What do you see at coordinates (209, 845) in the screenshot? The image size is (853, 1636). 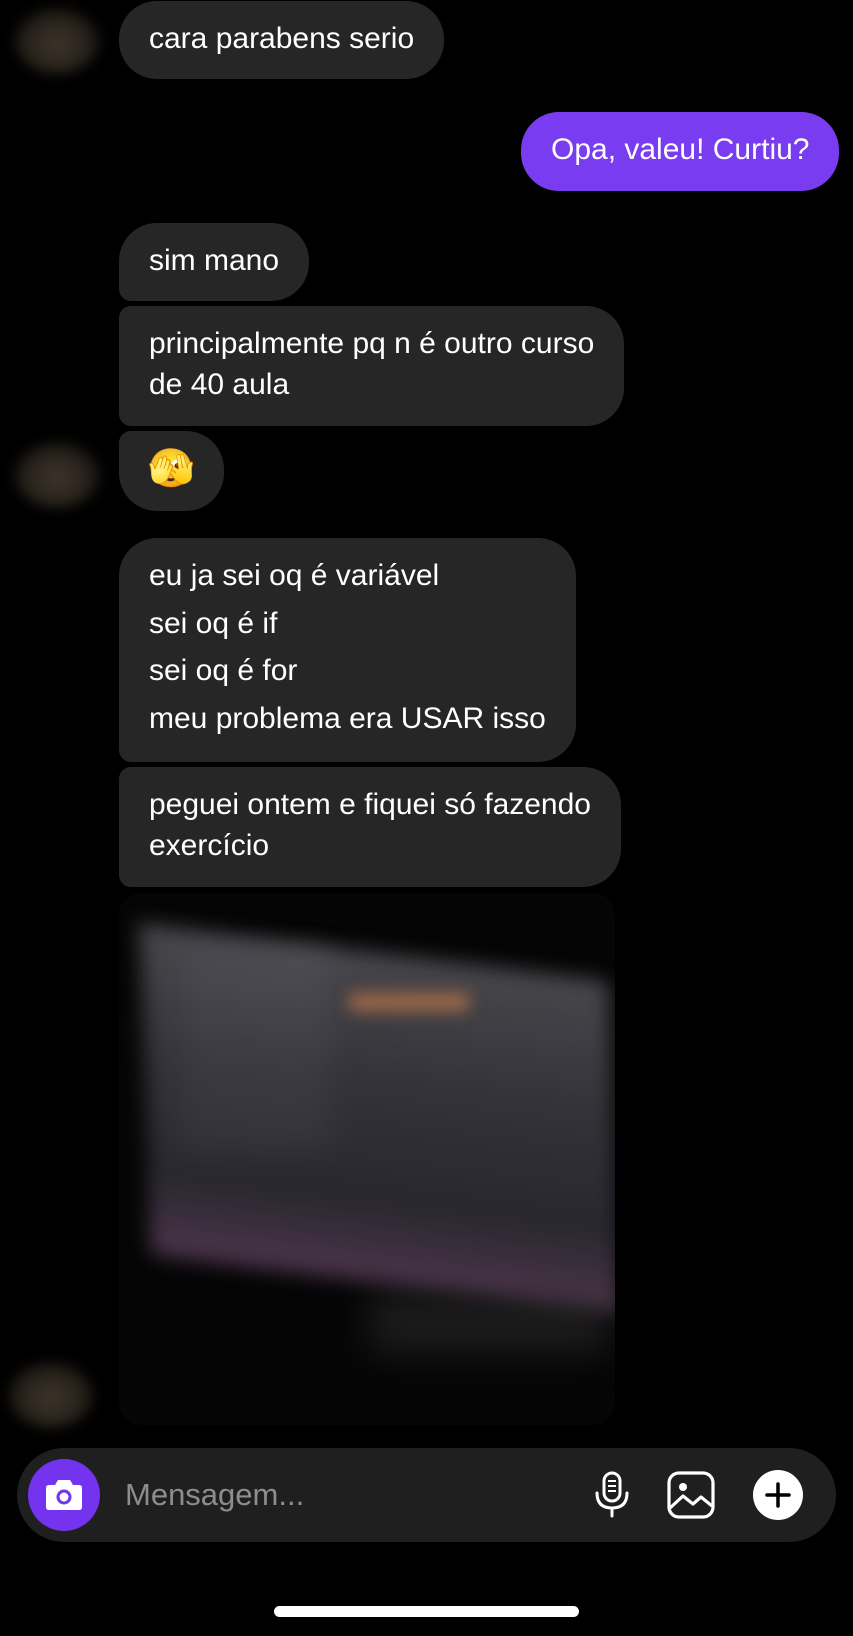 I see `message-line: exercício` at bounding box center [209, 845].